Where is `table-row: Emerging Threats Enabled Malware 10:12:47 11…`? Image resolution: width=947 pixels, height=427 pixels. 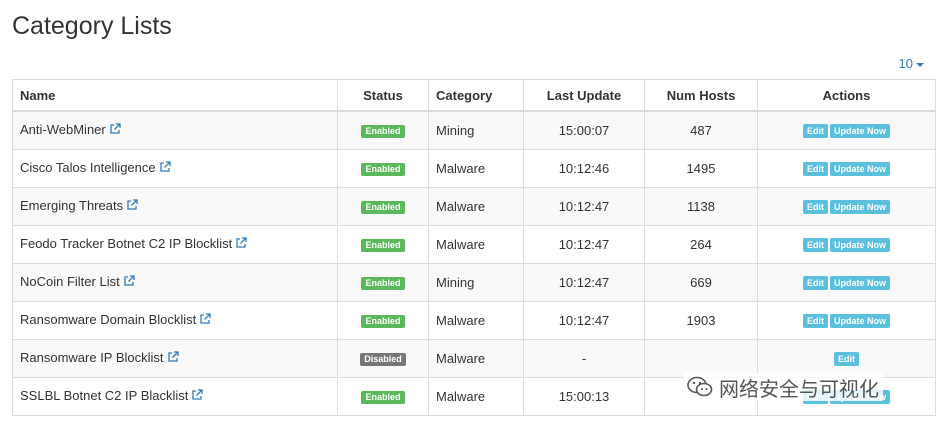
table-row: Emerging Threats Enabled Malware 10:12:47 11… is located at coordinates (474, 206).